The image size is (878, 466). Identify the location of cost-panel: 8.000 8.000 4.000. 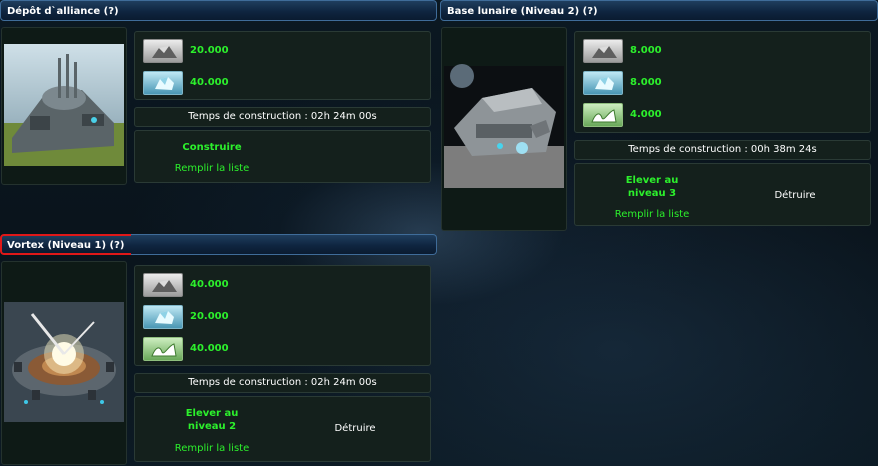
(722, 82).